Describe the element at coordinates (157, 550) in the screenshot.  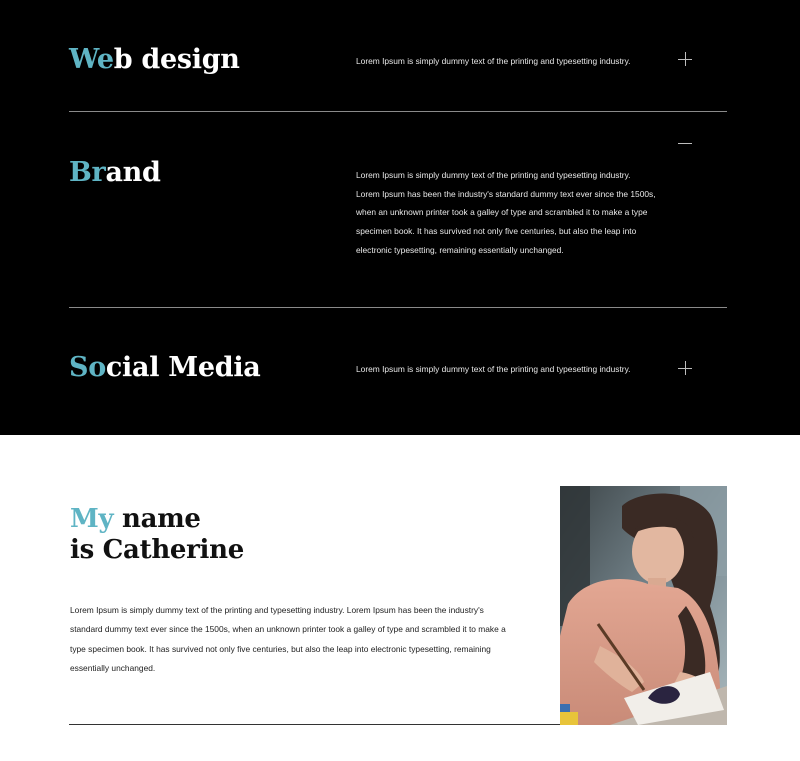
I see `heading-line2: is Catherine` at that location.